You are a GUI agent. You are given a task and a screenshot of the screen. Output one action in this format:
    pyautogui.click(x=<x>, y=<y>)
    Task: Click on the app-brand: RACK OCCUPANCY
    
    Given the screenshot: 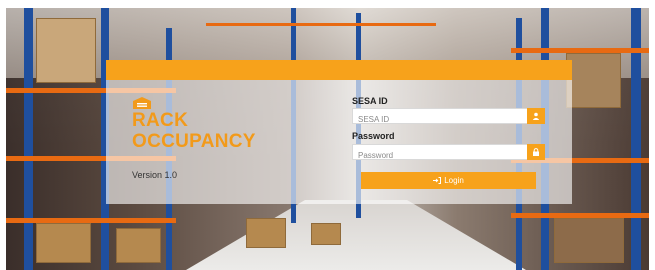 What is the action you would take?
    pyautogui.click(x=194, y=131)
    